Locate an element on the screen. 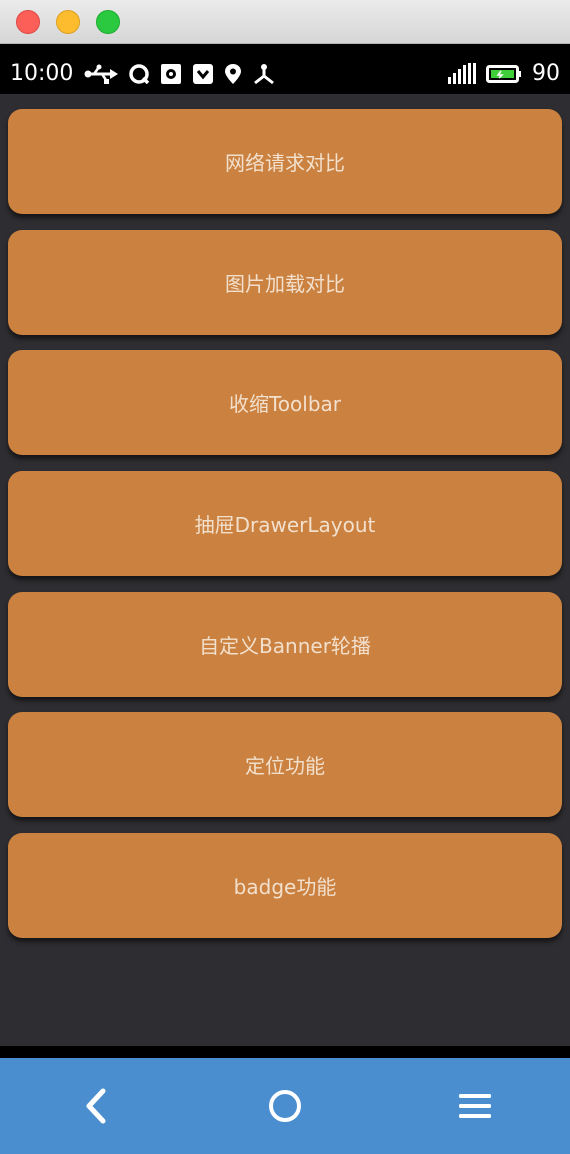 This screenshot has width=570, height=1154. minimize-window-button is located at coordinates (68, 22).